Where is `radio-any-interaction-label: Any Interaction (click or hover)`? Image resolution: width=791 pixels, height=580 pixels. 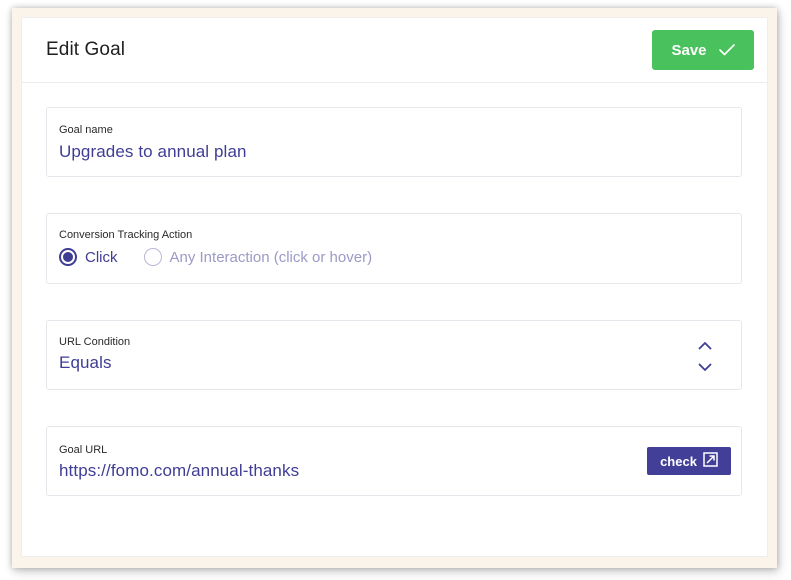 radio-any-interaction-label: Any Interaction (click or hover) is located at coordinates (271, 257).